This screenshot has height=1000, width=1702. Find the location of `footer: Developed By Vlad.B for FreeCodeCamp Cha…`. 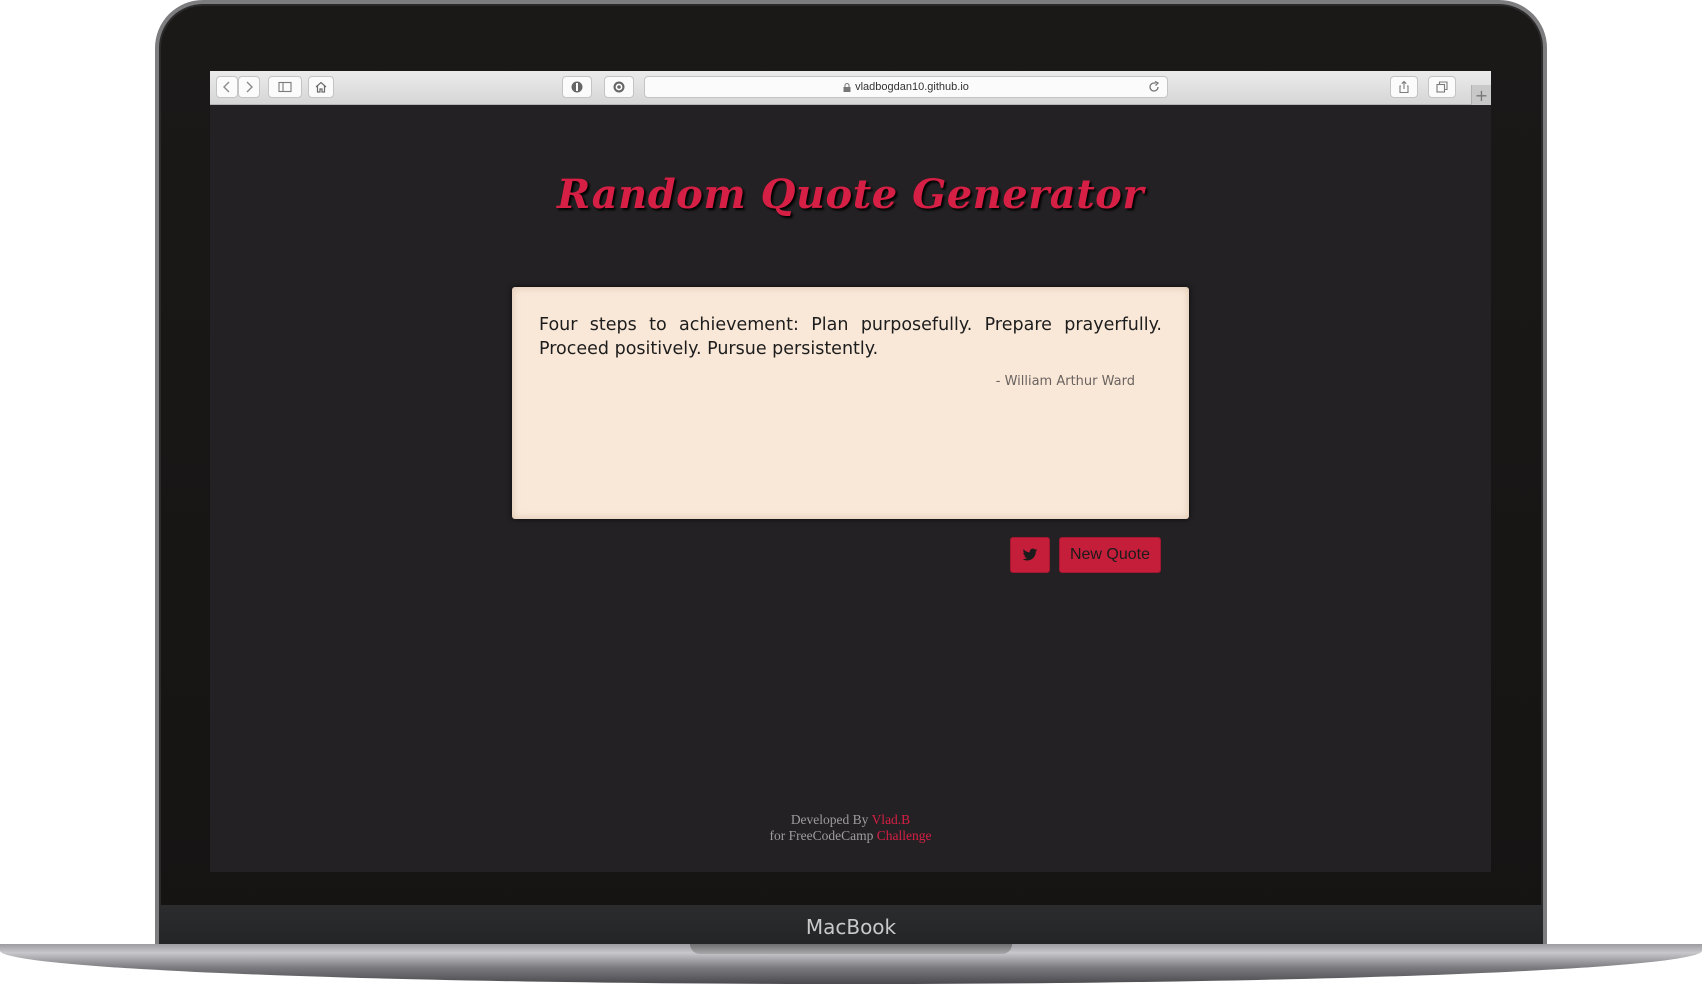

footer: Developed By Vlad.B for FreeCodeCamp Cha… is located at coordinates (850, 828).